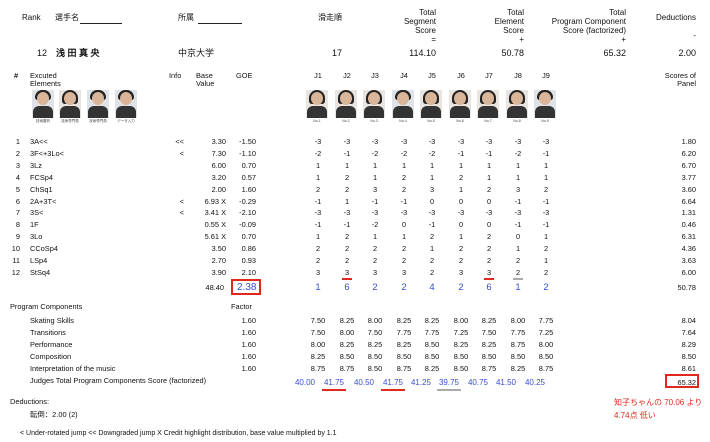  I want to click on element-code: CCoSp4, so click(44, 249).